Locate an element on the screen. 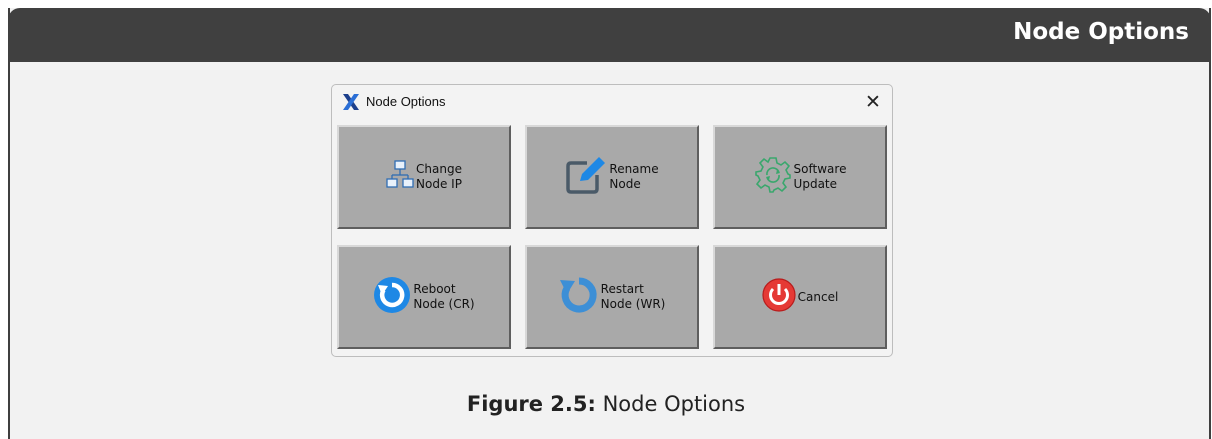  restart-icon is located at coordinates (579, 297).